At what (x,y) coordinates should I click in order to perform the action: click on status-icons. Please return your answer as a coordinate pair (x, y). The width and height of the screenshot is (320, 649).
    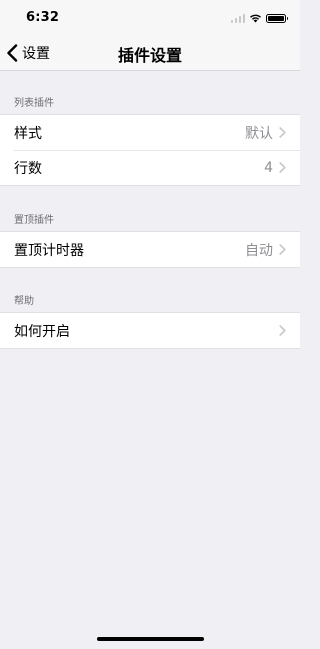
    Looking at the image, I should click on (259, 18).